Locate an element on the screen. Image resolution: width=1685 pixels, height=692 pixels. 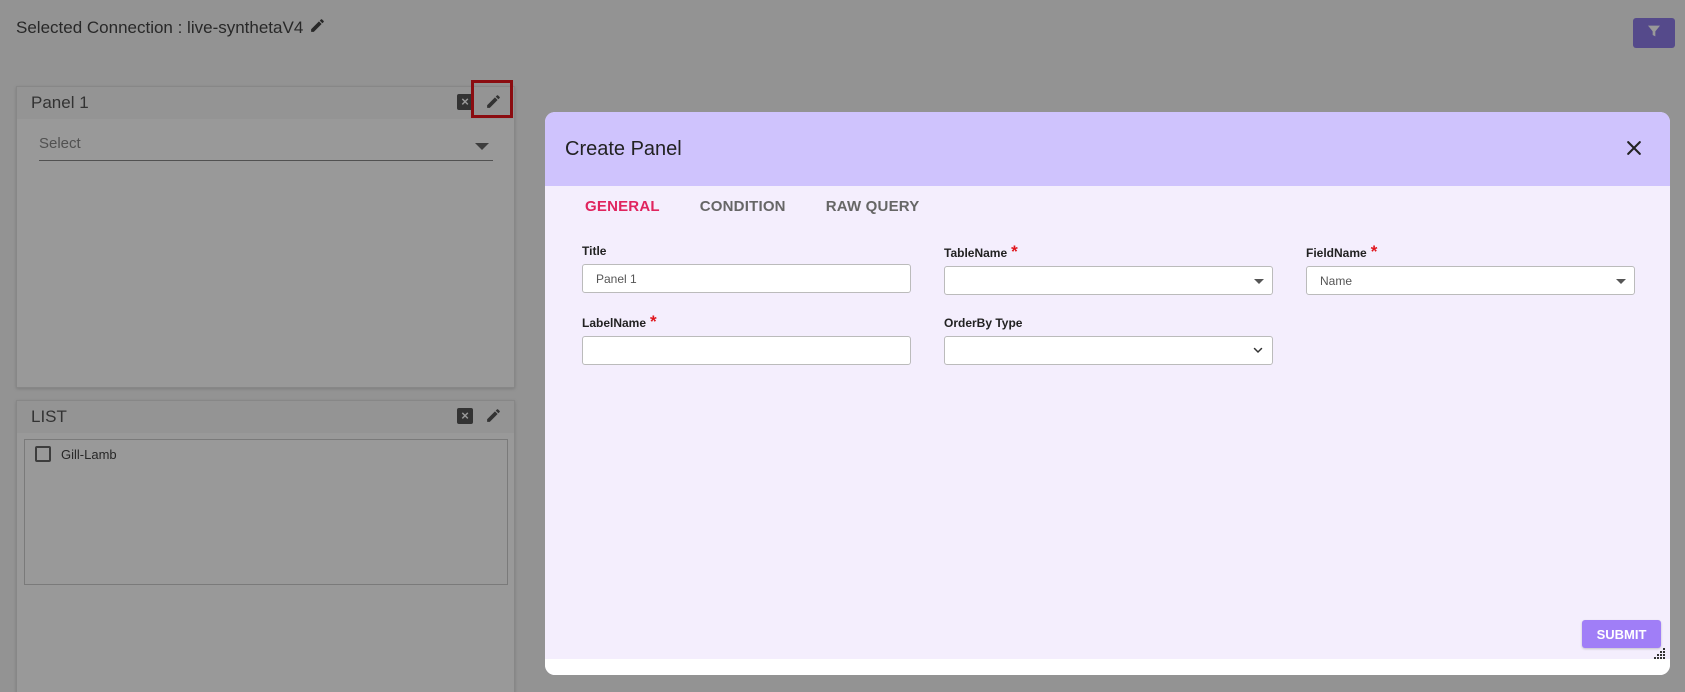
title-label: Title is located at coordinates (594, 251).